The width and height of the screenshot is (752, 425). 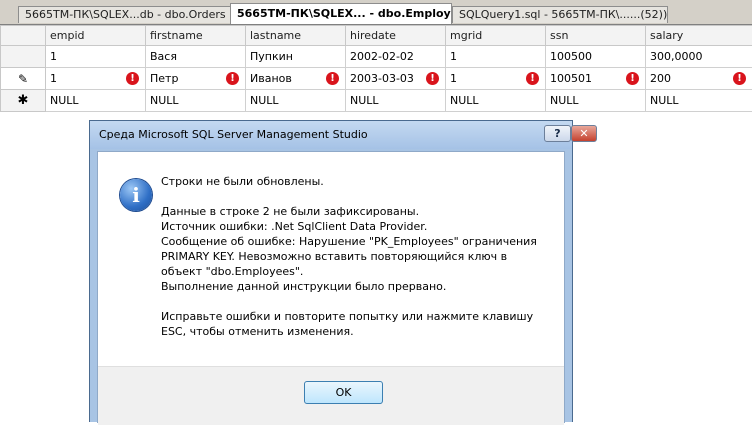 What do you see at coordinates (358, 181) in the screenshot?
I see `message-line: Строки не были обновлены.` at bounding box center [358, 181].